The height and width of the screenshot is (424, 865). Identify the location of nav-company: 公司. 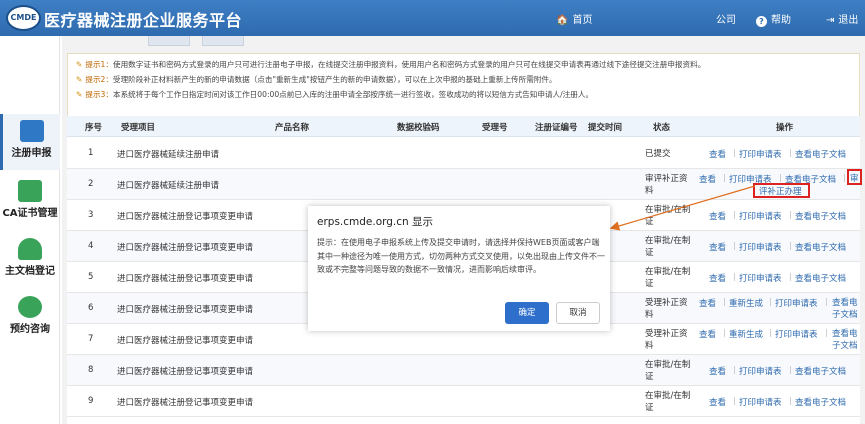
(726, 18).